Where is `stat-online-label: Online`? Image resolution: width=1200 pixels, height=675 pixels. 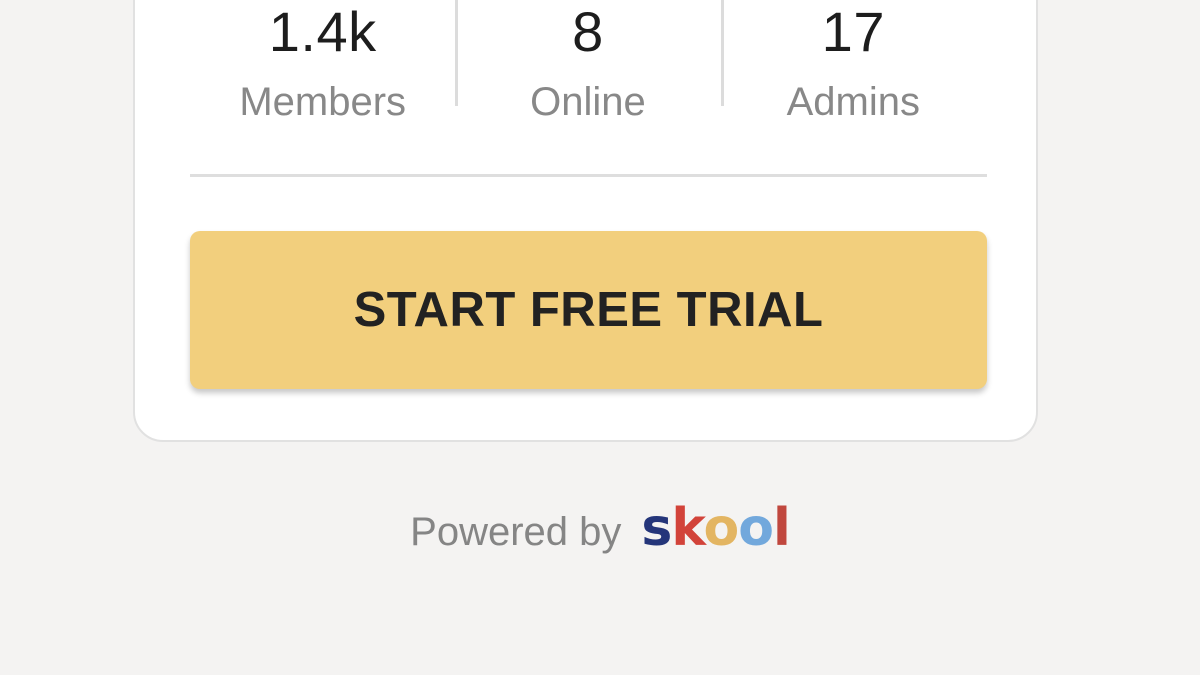 stat-online-label: Online is located at coordinates (588, 102).